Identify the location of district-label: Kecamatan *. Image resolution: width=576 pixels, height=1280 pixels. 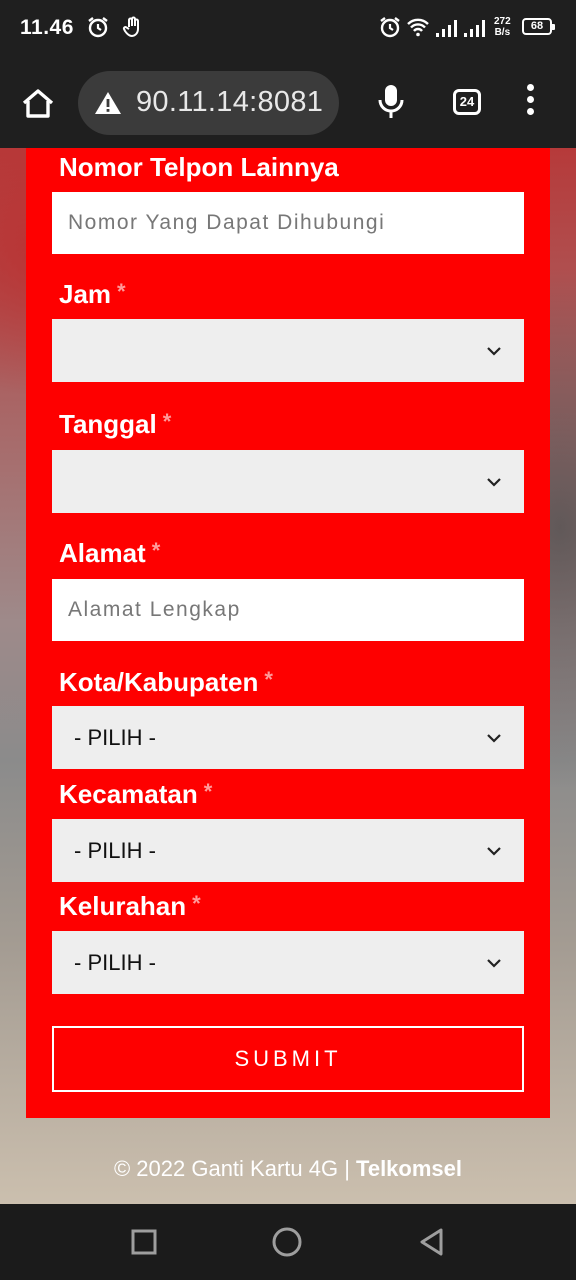
(136, 794).